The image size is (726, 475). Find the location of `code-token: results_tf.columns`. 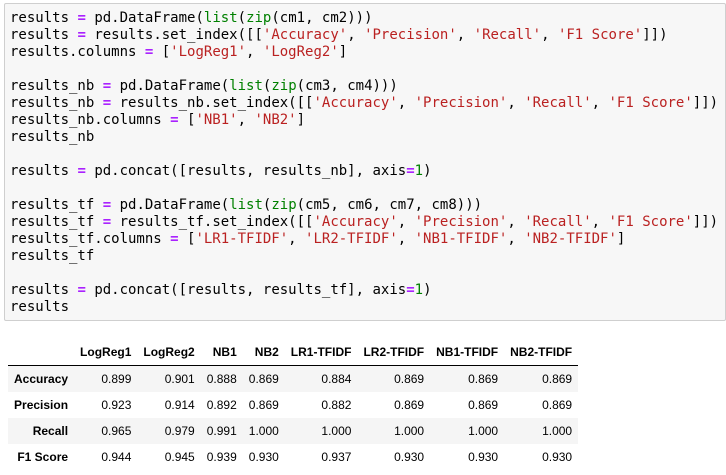

code-token: results_tf.columns is located at coordinates (86, 239).